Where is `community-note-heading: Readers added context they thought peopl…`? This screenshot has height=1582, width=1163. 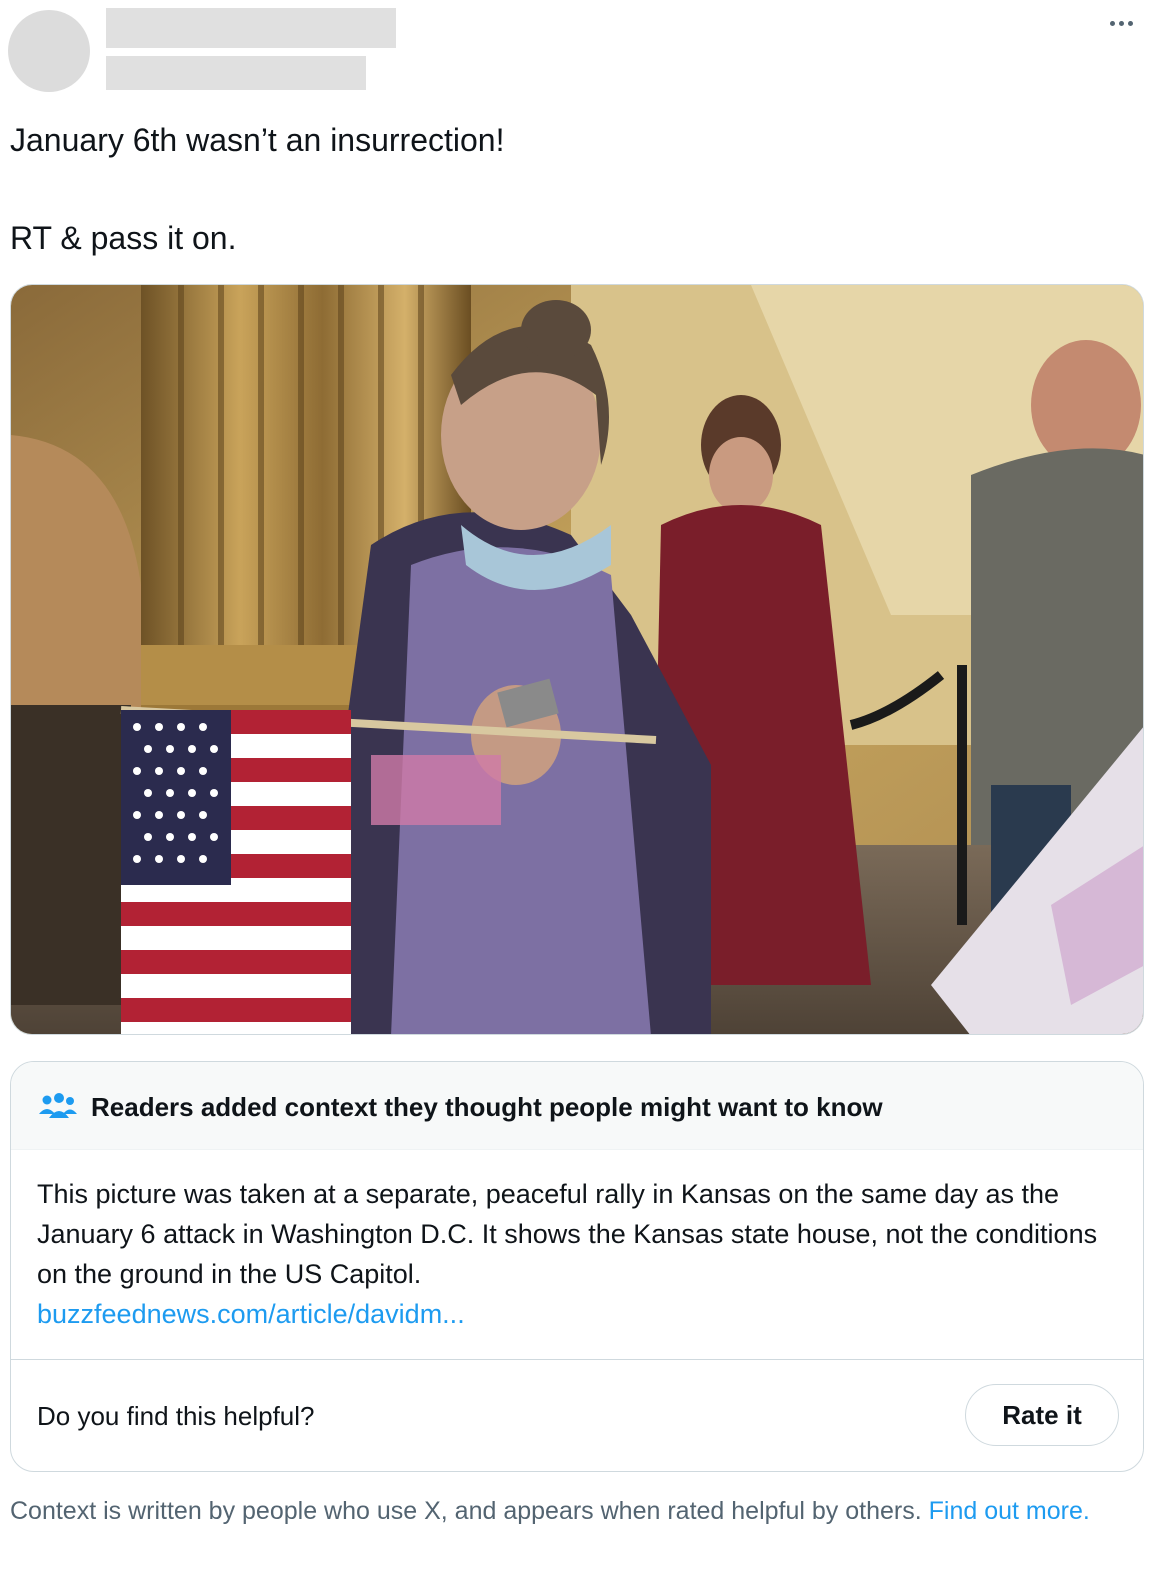
community-note-heading: Readers added context they thought peopl… is located at coordinates (487, 1107).